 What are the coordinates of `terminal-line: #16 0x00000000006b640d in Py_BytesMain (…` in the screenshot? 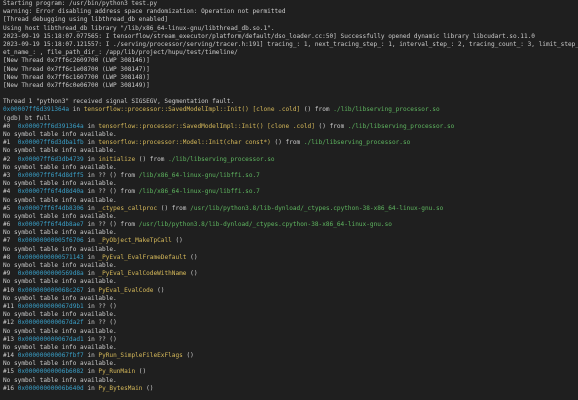 It's located at (290, 389).